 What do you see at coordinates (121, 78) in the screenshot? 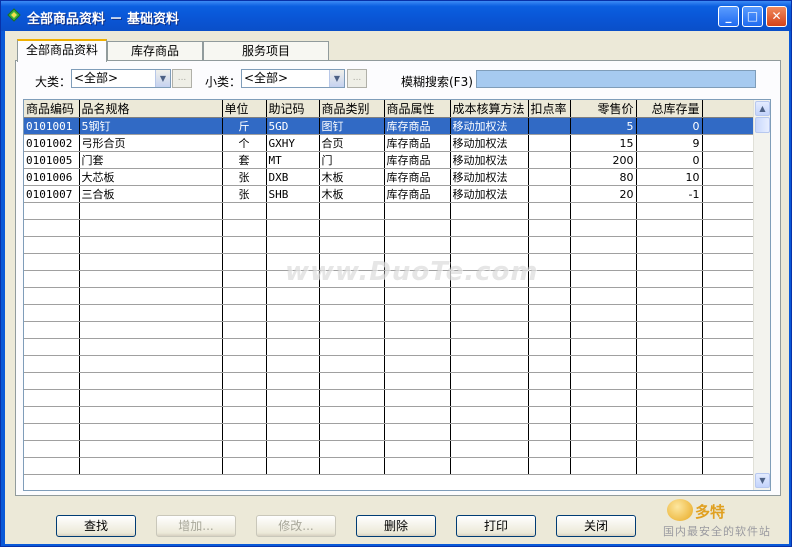
I see `category-select: <全部> ▼` at bounding box center [121, 78].